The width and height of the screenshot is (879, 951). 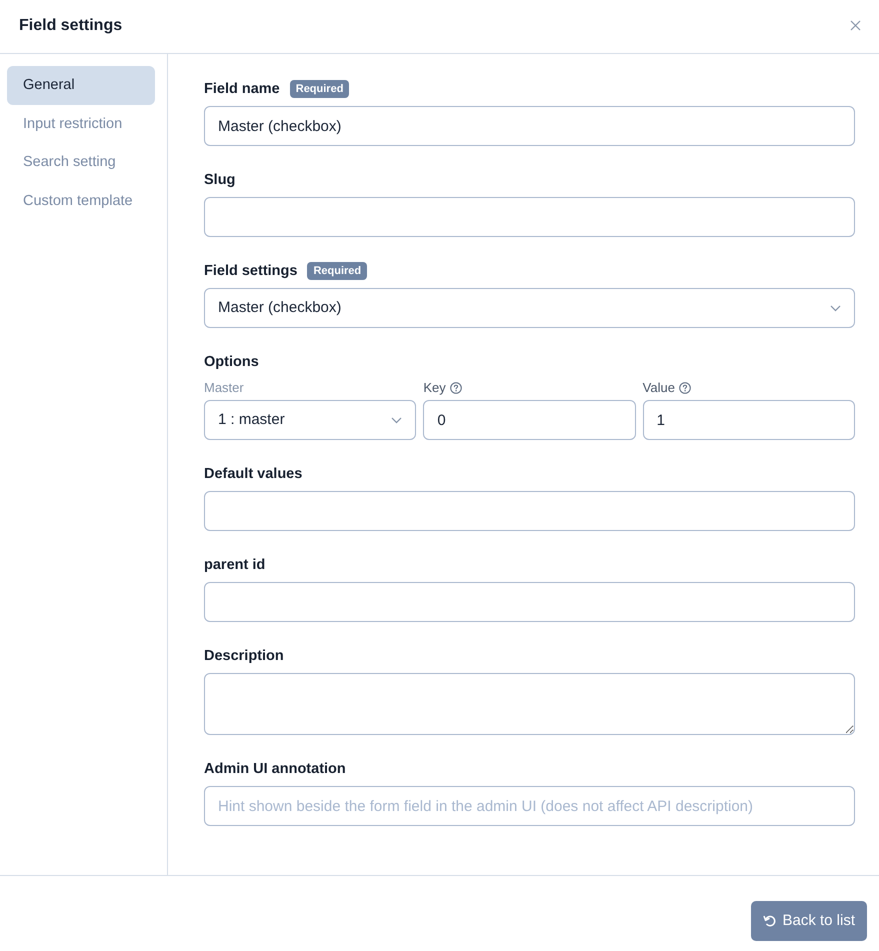 I want to click on close-icon, so click(x=855, y=25).